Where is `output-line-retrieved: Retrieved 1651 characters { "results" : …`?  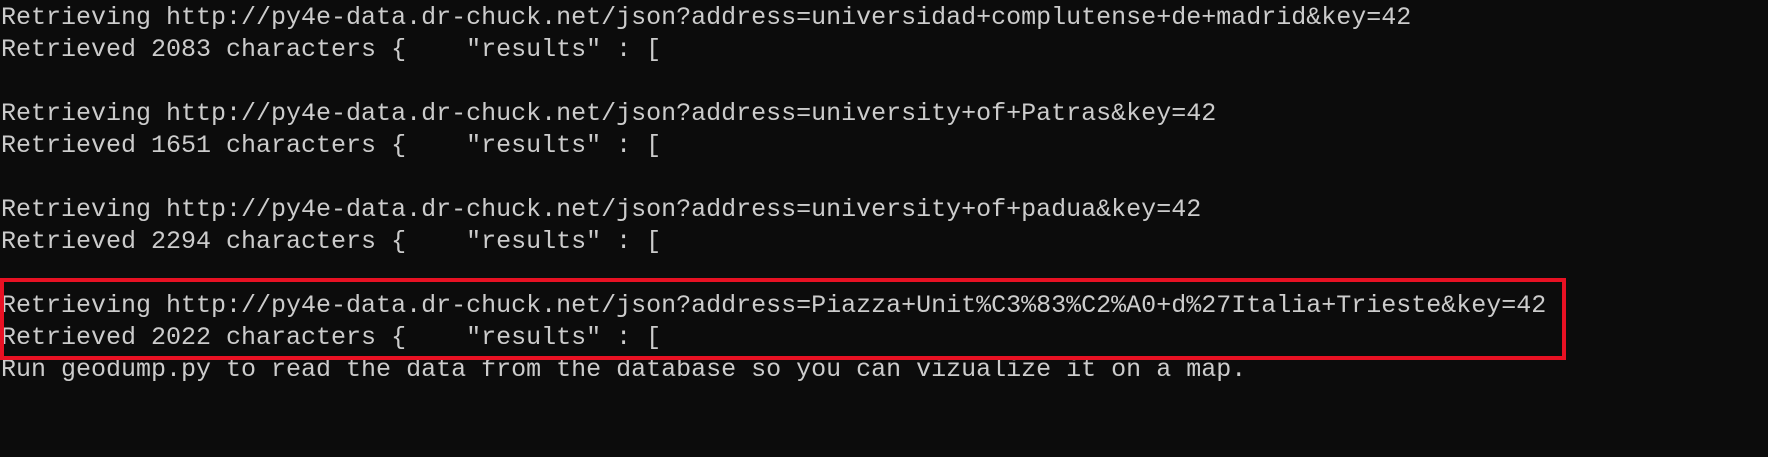
output-line-retrieved: Retrieved 1651 characters { "results" : … is located at coordinates (331, 145).